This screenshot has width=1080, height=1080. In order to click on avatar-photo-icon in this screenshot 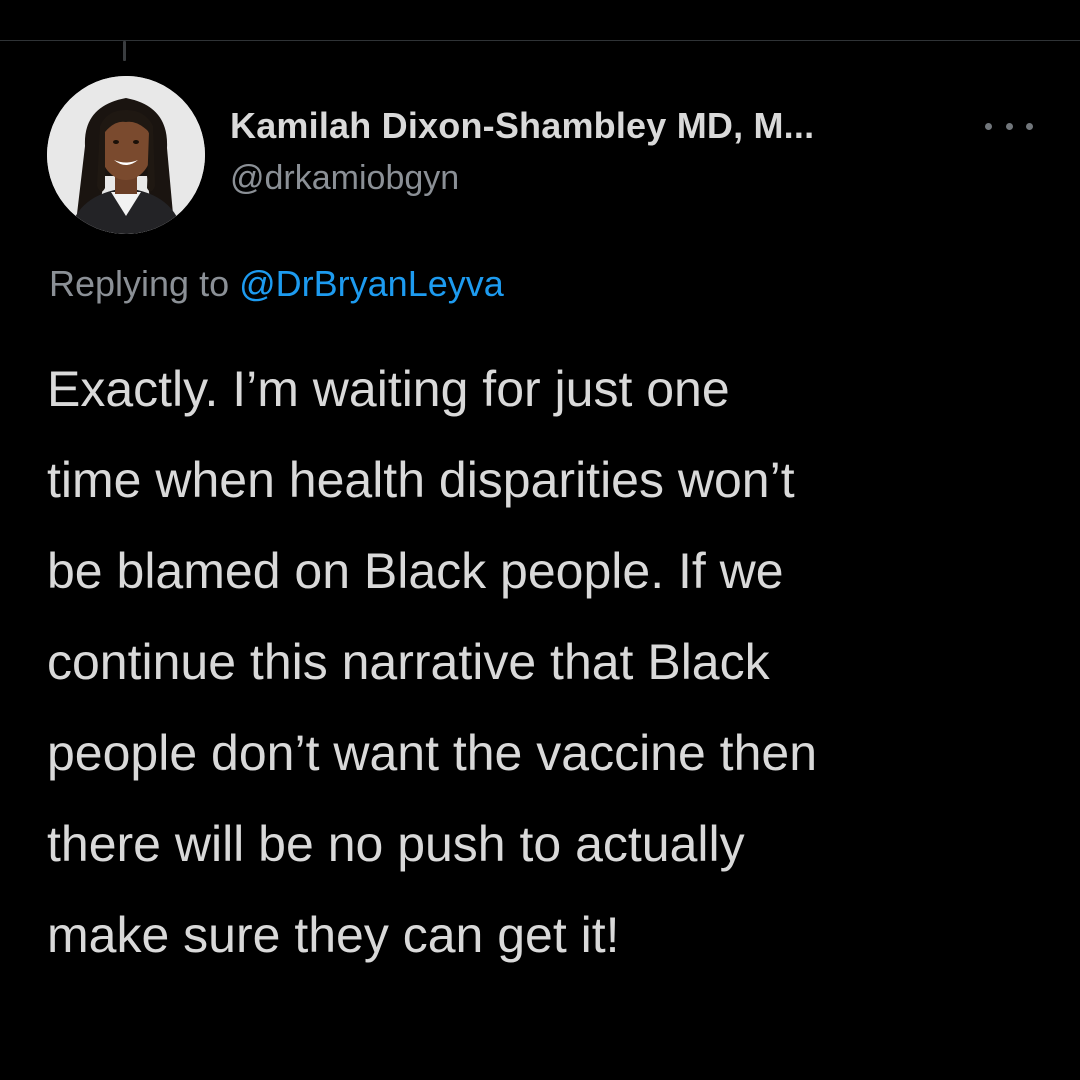, I will do `click(126, 155)`.